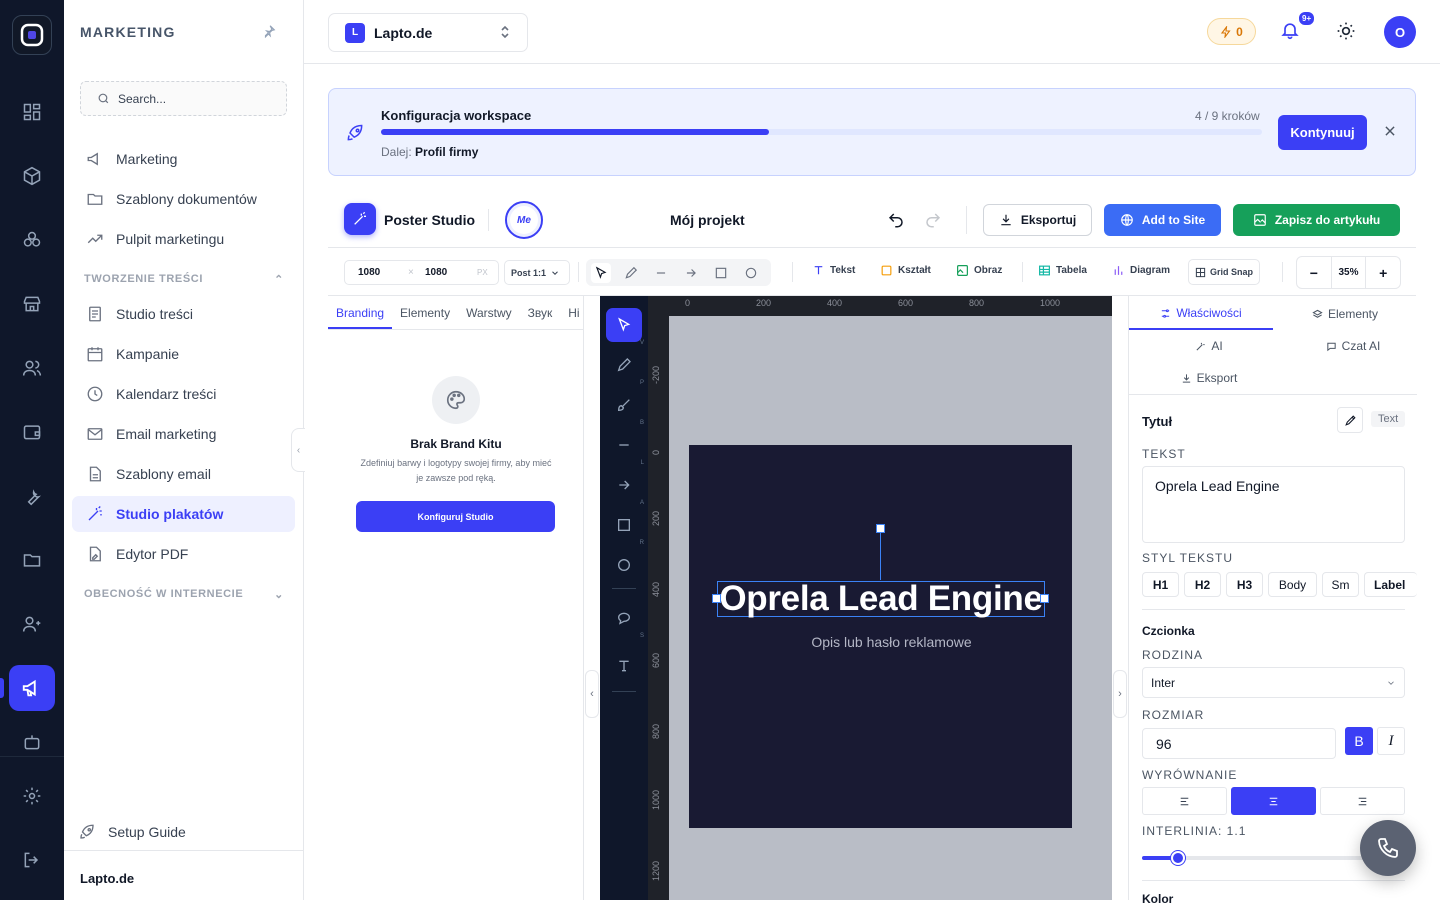 The width and height of the screenshot is (1440, 906). I want to click on italic-toggle: I, so click(1391, 741).